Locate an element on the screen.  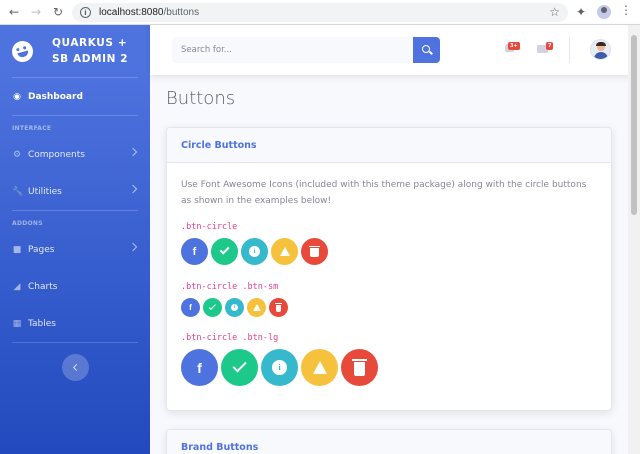
check-circle-button-sm is located at coordinates (212, 307).